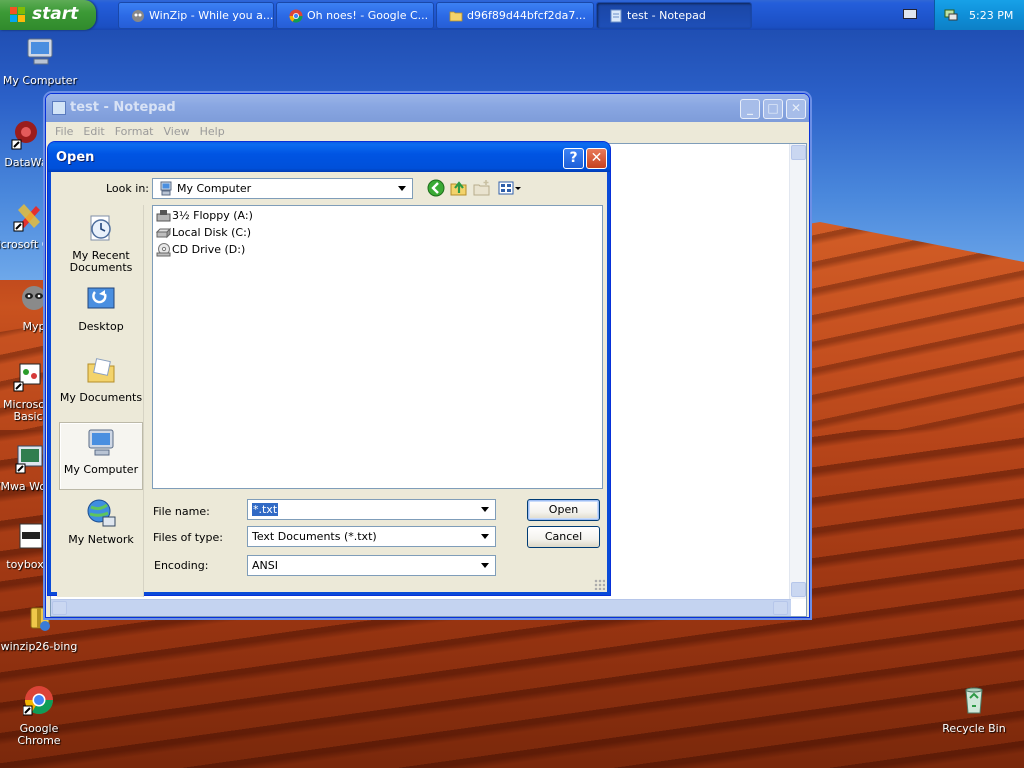 This screenshot has height=768, width=1024. What do you see at coordinates (599, 584) in the screenshot?
I see `resize-grip` at bounding box center [599, 584].